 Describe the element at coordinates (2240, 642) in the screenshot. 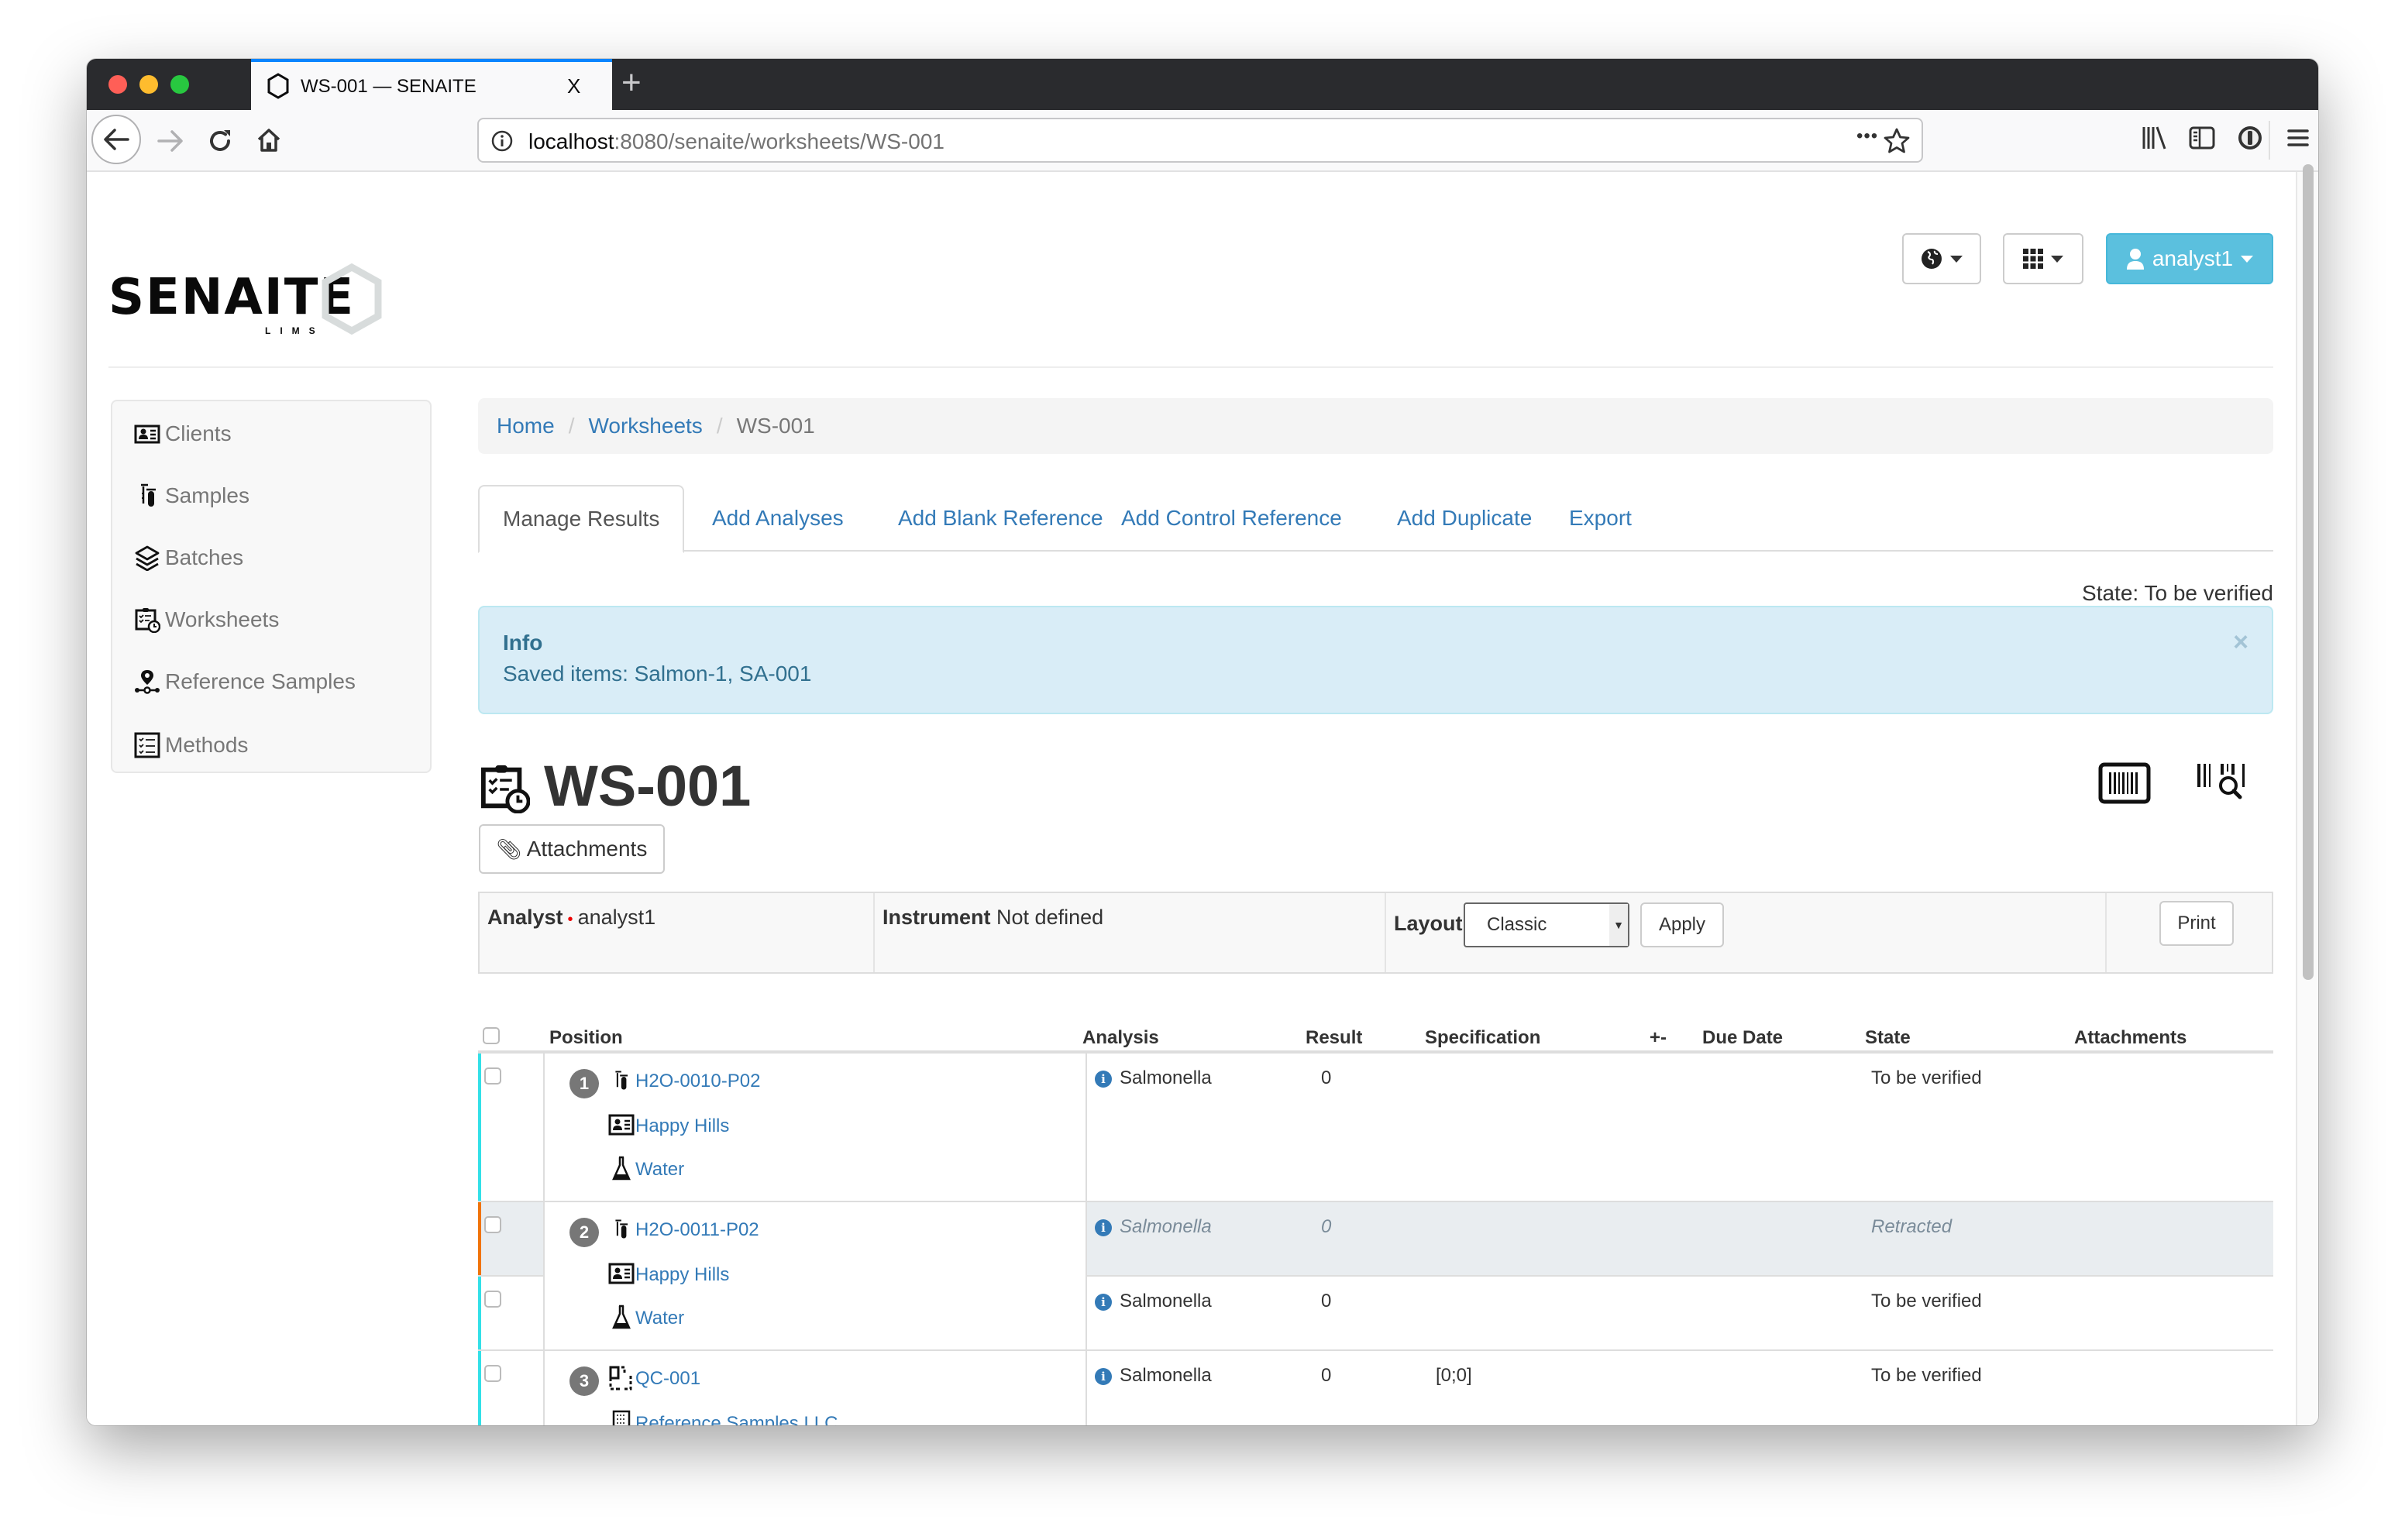

I see `alert-close-icon: ×` at that location.